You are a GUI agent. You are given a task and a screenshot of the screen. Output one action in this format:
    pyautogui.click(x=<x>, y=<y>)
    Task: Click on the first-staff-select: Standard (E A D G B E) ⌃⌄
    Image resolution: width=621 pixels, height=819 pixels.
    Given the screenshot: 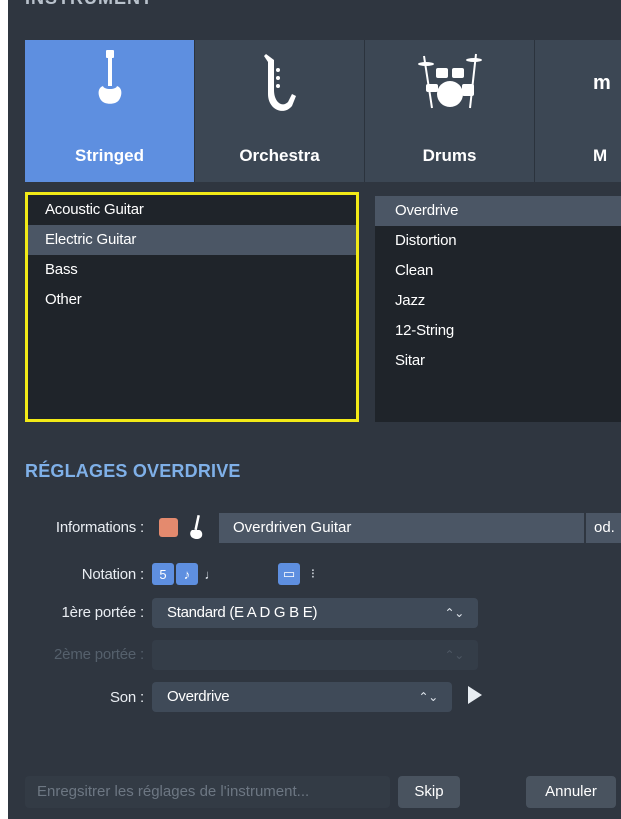 What is the action you would take?
    pyautogui.click(x=315, y=613)
    